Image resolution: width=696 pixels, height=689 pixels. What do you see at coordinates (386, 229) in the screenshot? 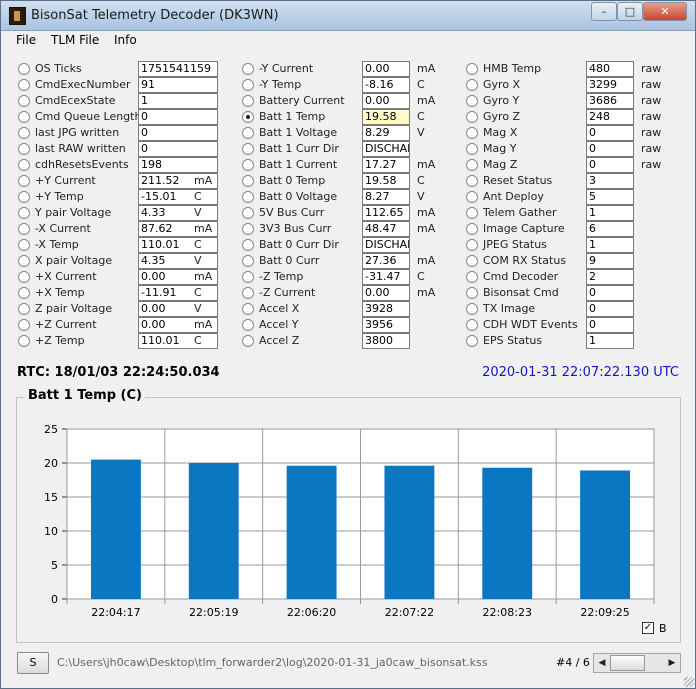
I see `telemetry-value: 48.47` at bounding box center [386, 229].